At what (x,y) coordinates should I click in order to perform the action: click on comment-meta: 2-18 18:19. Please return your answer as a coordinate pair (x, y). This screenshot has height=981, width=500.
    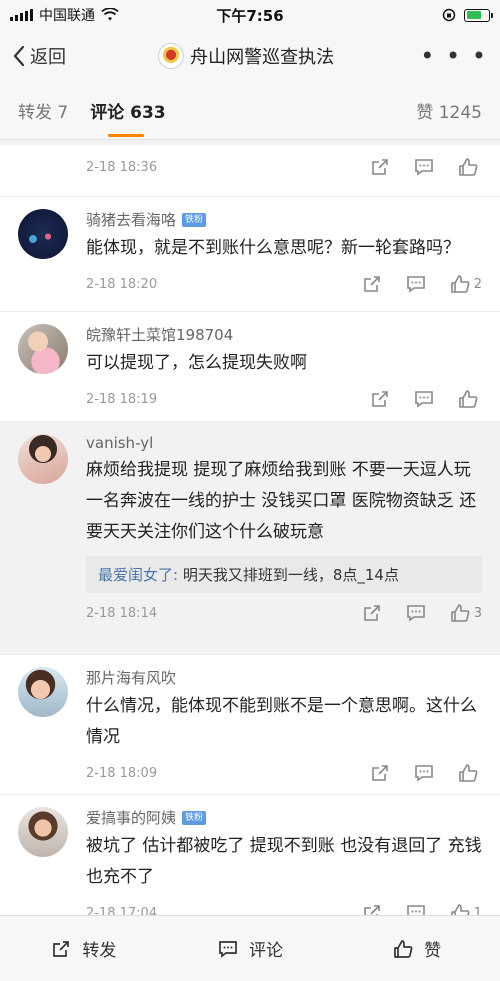
    Looking at the image, I should click on (284, 399).